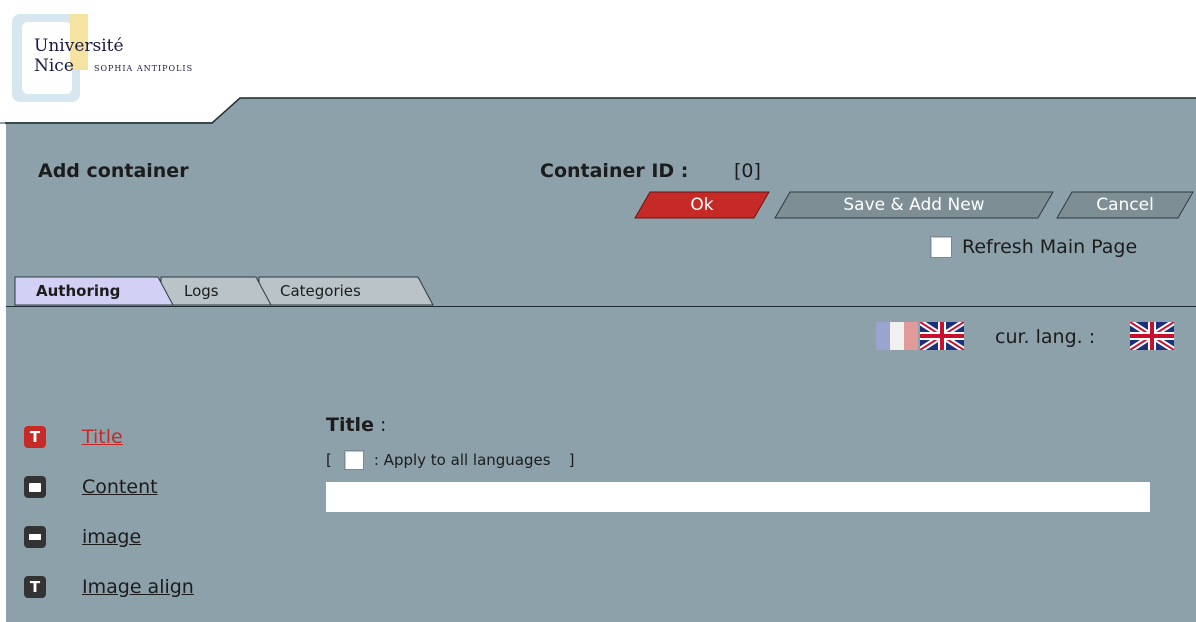 The width and height of the screenshot is (1196, 622). What do you see at coordinates (138, 587) in the screenshot?
I see `nav-item-image-align-link: Image align` at bounding box center [138, 587].